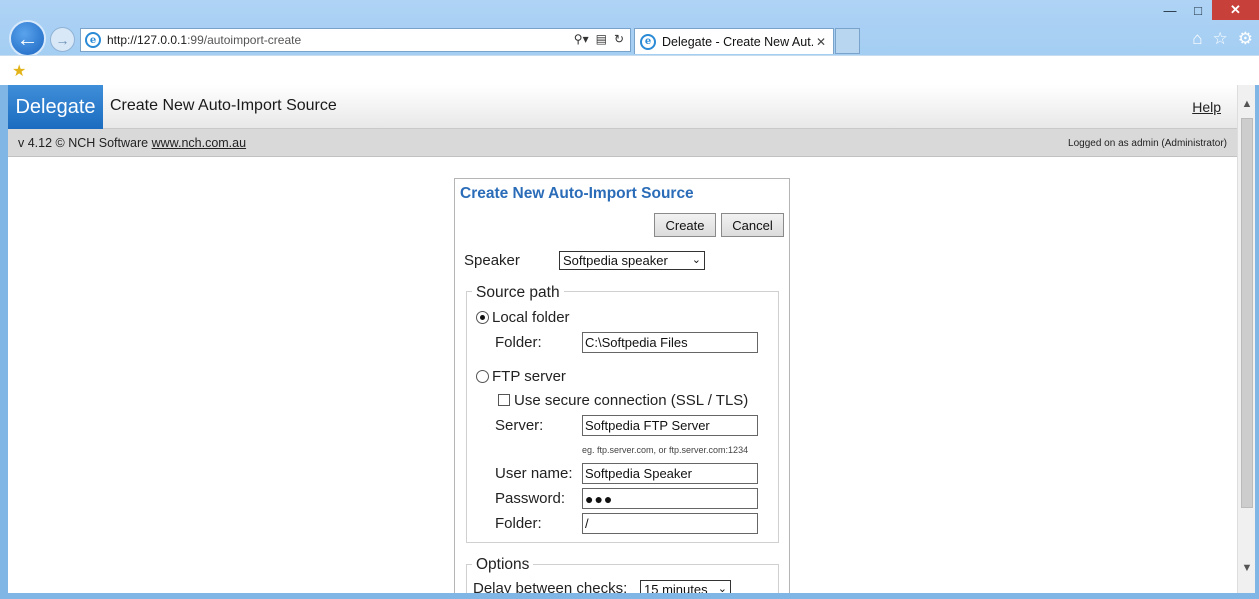  Describe the element at coordinates (492, 260) in the screenshot. I see `speaker-label: Speaker` at that location.